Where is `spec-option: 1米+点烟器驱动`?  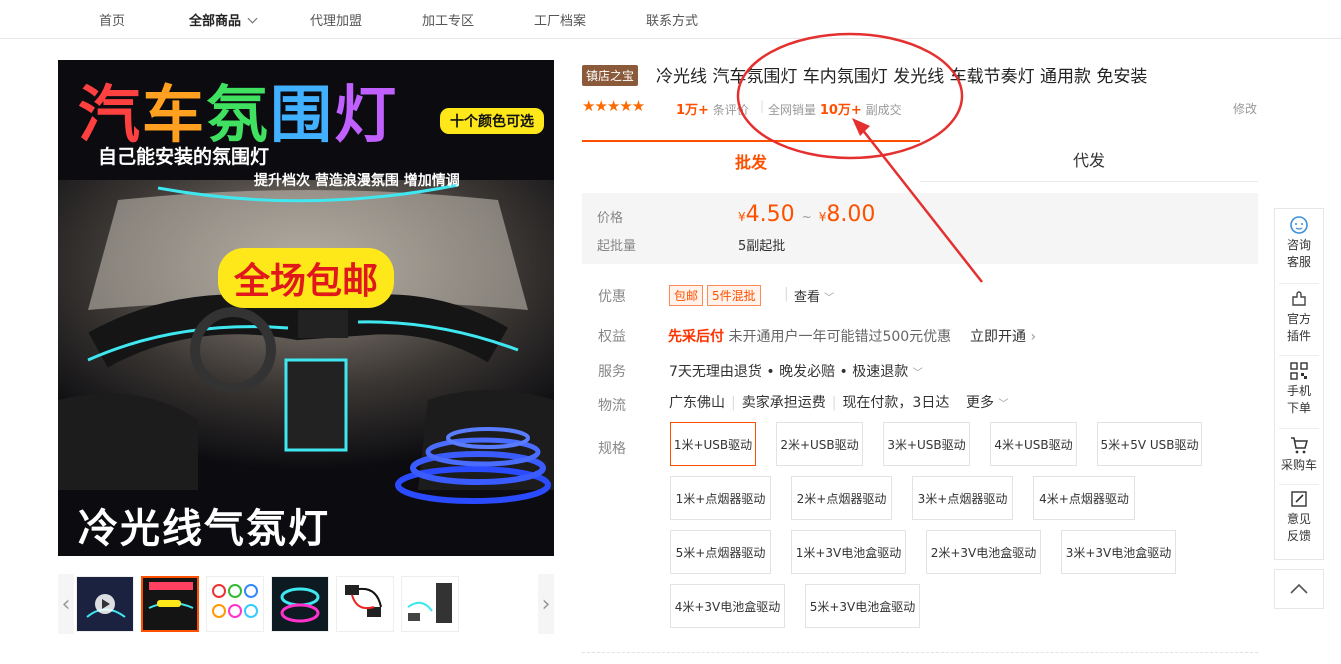
spec-option: 1米+点烟器驱动 is located at coordinates (720, 498).